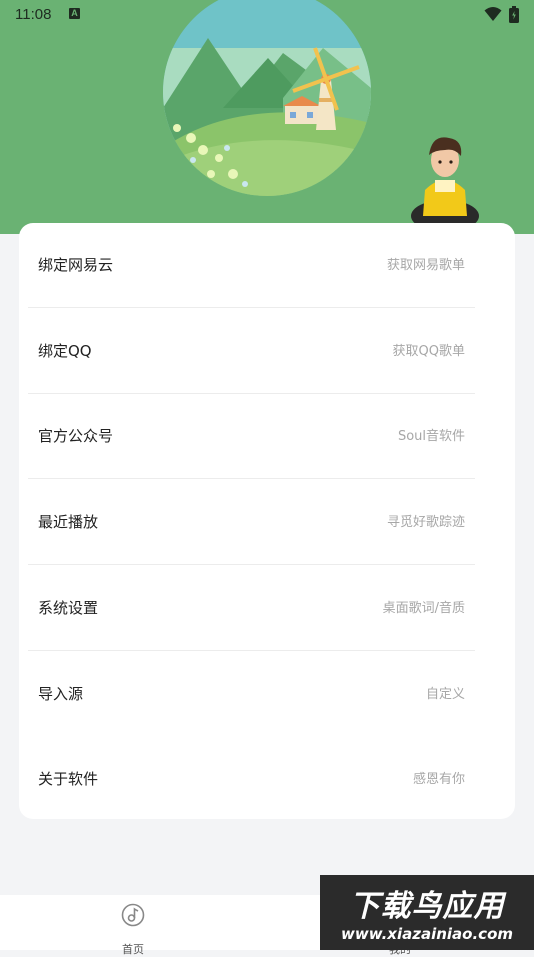 This screenshot has width=534, height=957. What do you see at coordinates (428, 351) in the screenshot?
I see `menu-item-desc: 获取QQ歌单` at bounding box center [428, 351].